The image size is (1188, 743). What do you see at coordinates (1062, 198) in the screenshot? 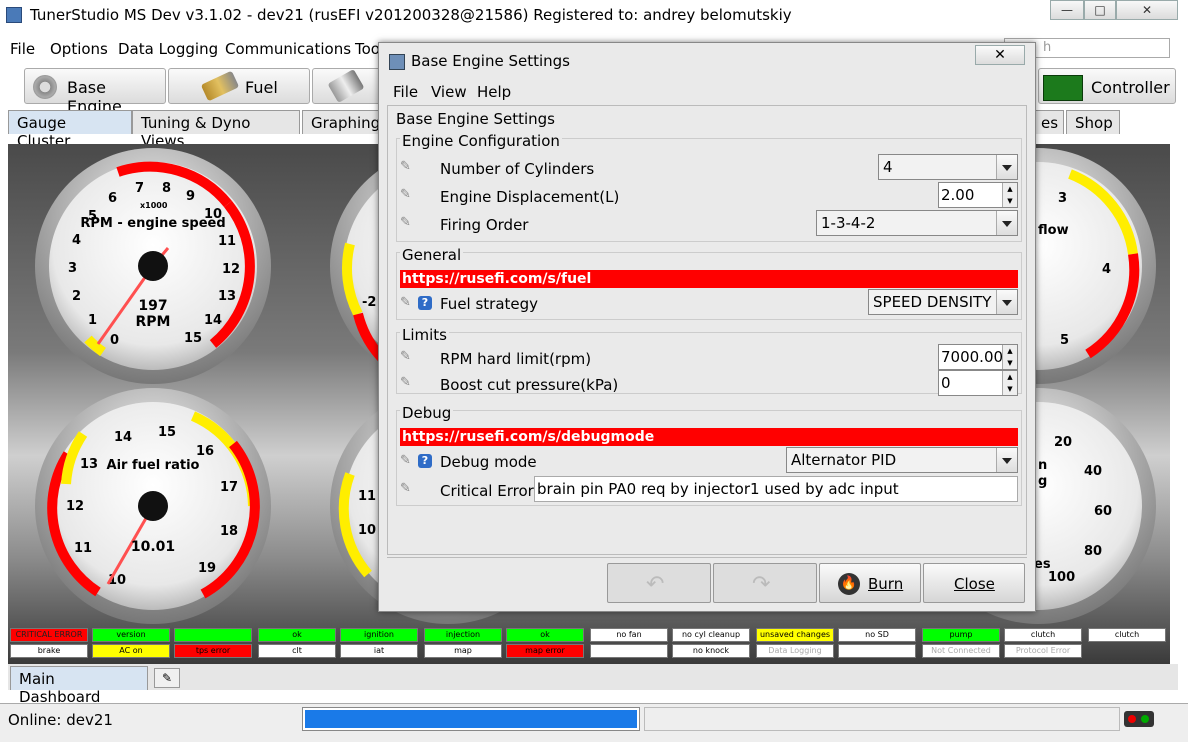
I see `right-top-tick: 3` at bounding box center [1062, 198].